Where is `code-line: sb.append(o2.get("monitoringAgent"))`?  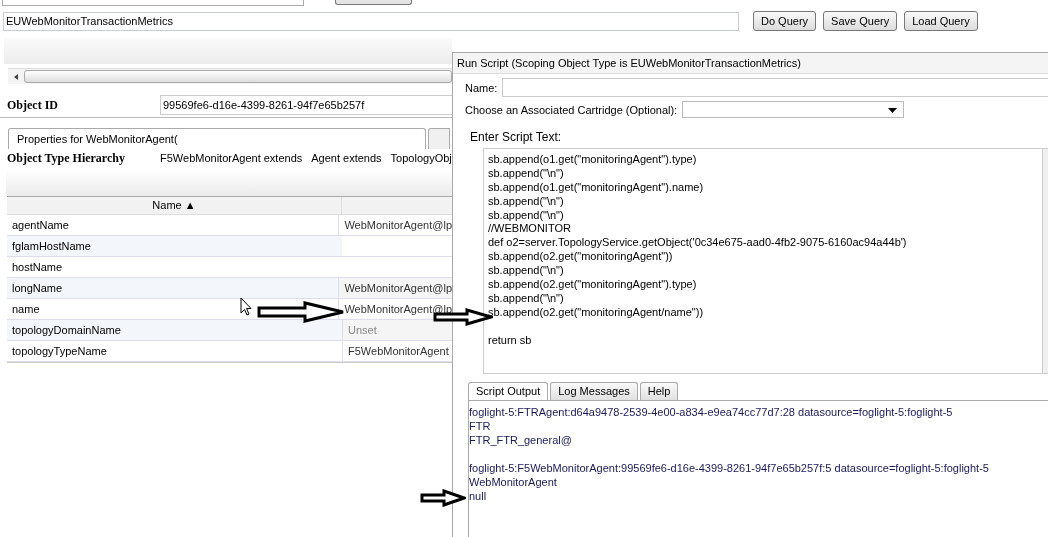
code-line: sb.append(o2.get("monitoringAgent")) is located at coordinates (581, 257).